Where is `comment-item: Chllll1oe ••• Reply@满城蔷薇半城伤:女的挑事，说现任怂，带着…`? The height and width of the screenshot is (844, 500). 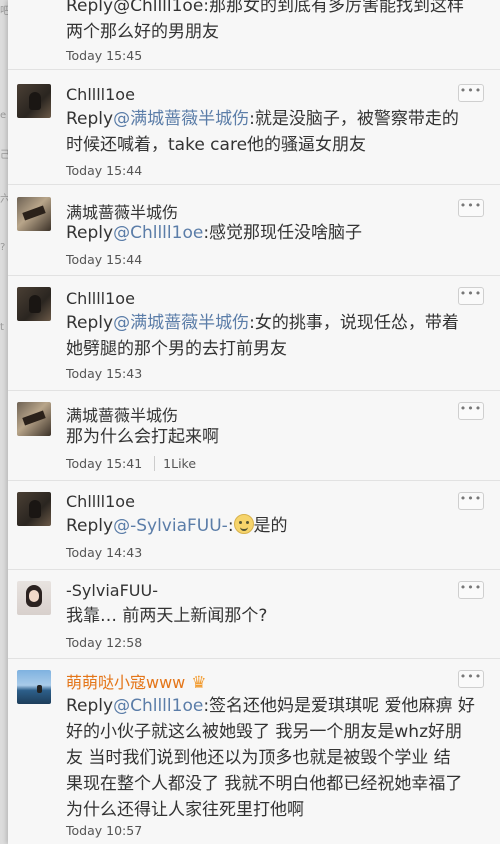
comment-item: Chllll1oe ••• Reply@满城蔷薇半城伤:女的挑事，说现任怂，带着… is located at coordinates (254, 333).